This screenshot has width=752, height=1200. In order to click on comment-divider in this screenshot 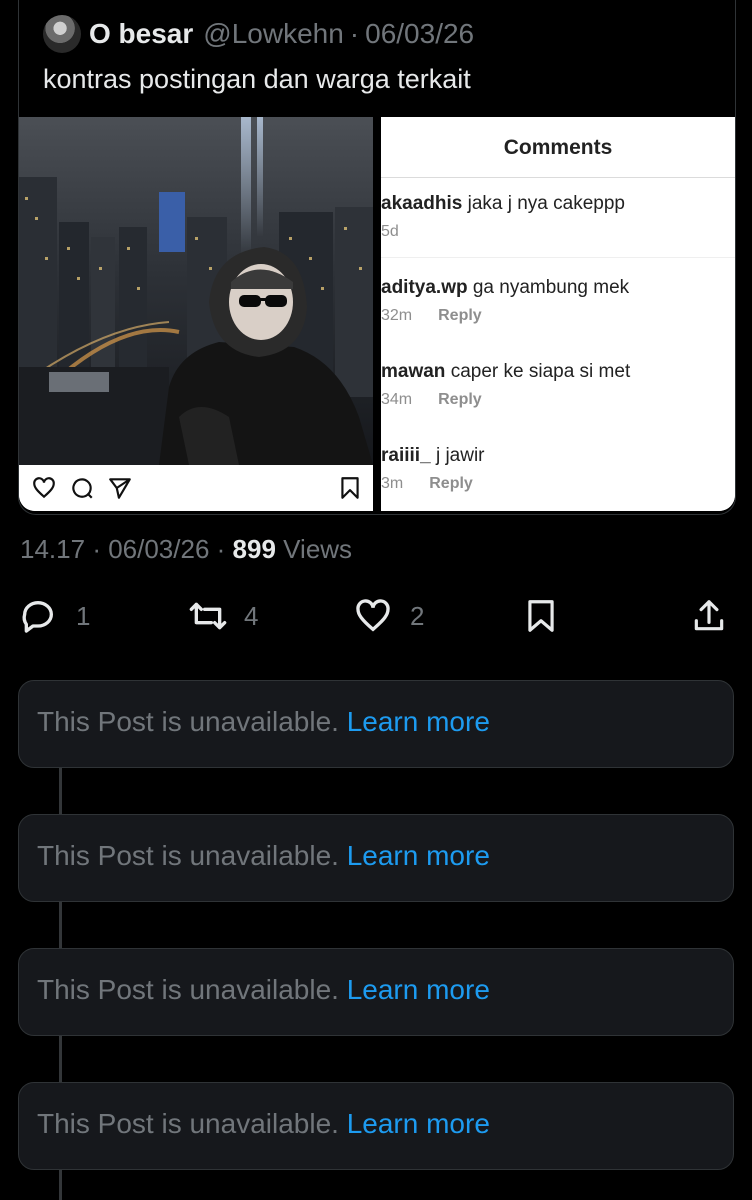, I will do `click(558, 257)`.